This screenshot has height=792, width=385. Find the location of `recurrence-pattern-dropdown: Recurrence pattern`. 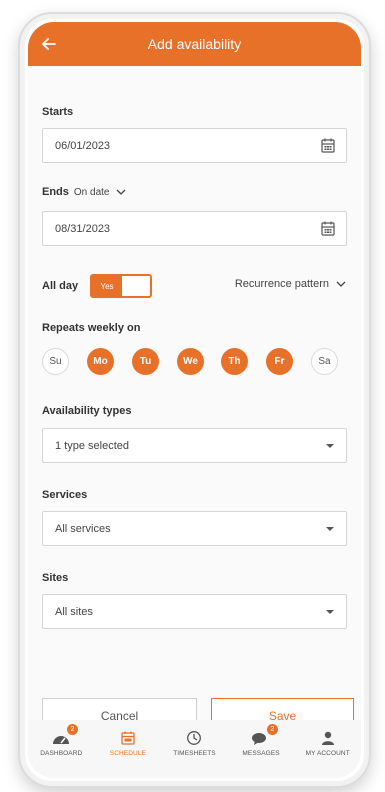

recurrence-pattern-dropdown: Recurrence pattern is located at coordinates (291, 284).